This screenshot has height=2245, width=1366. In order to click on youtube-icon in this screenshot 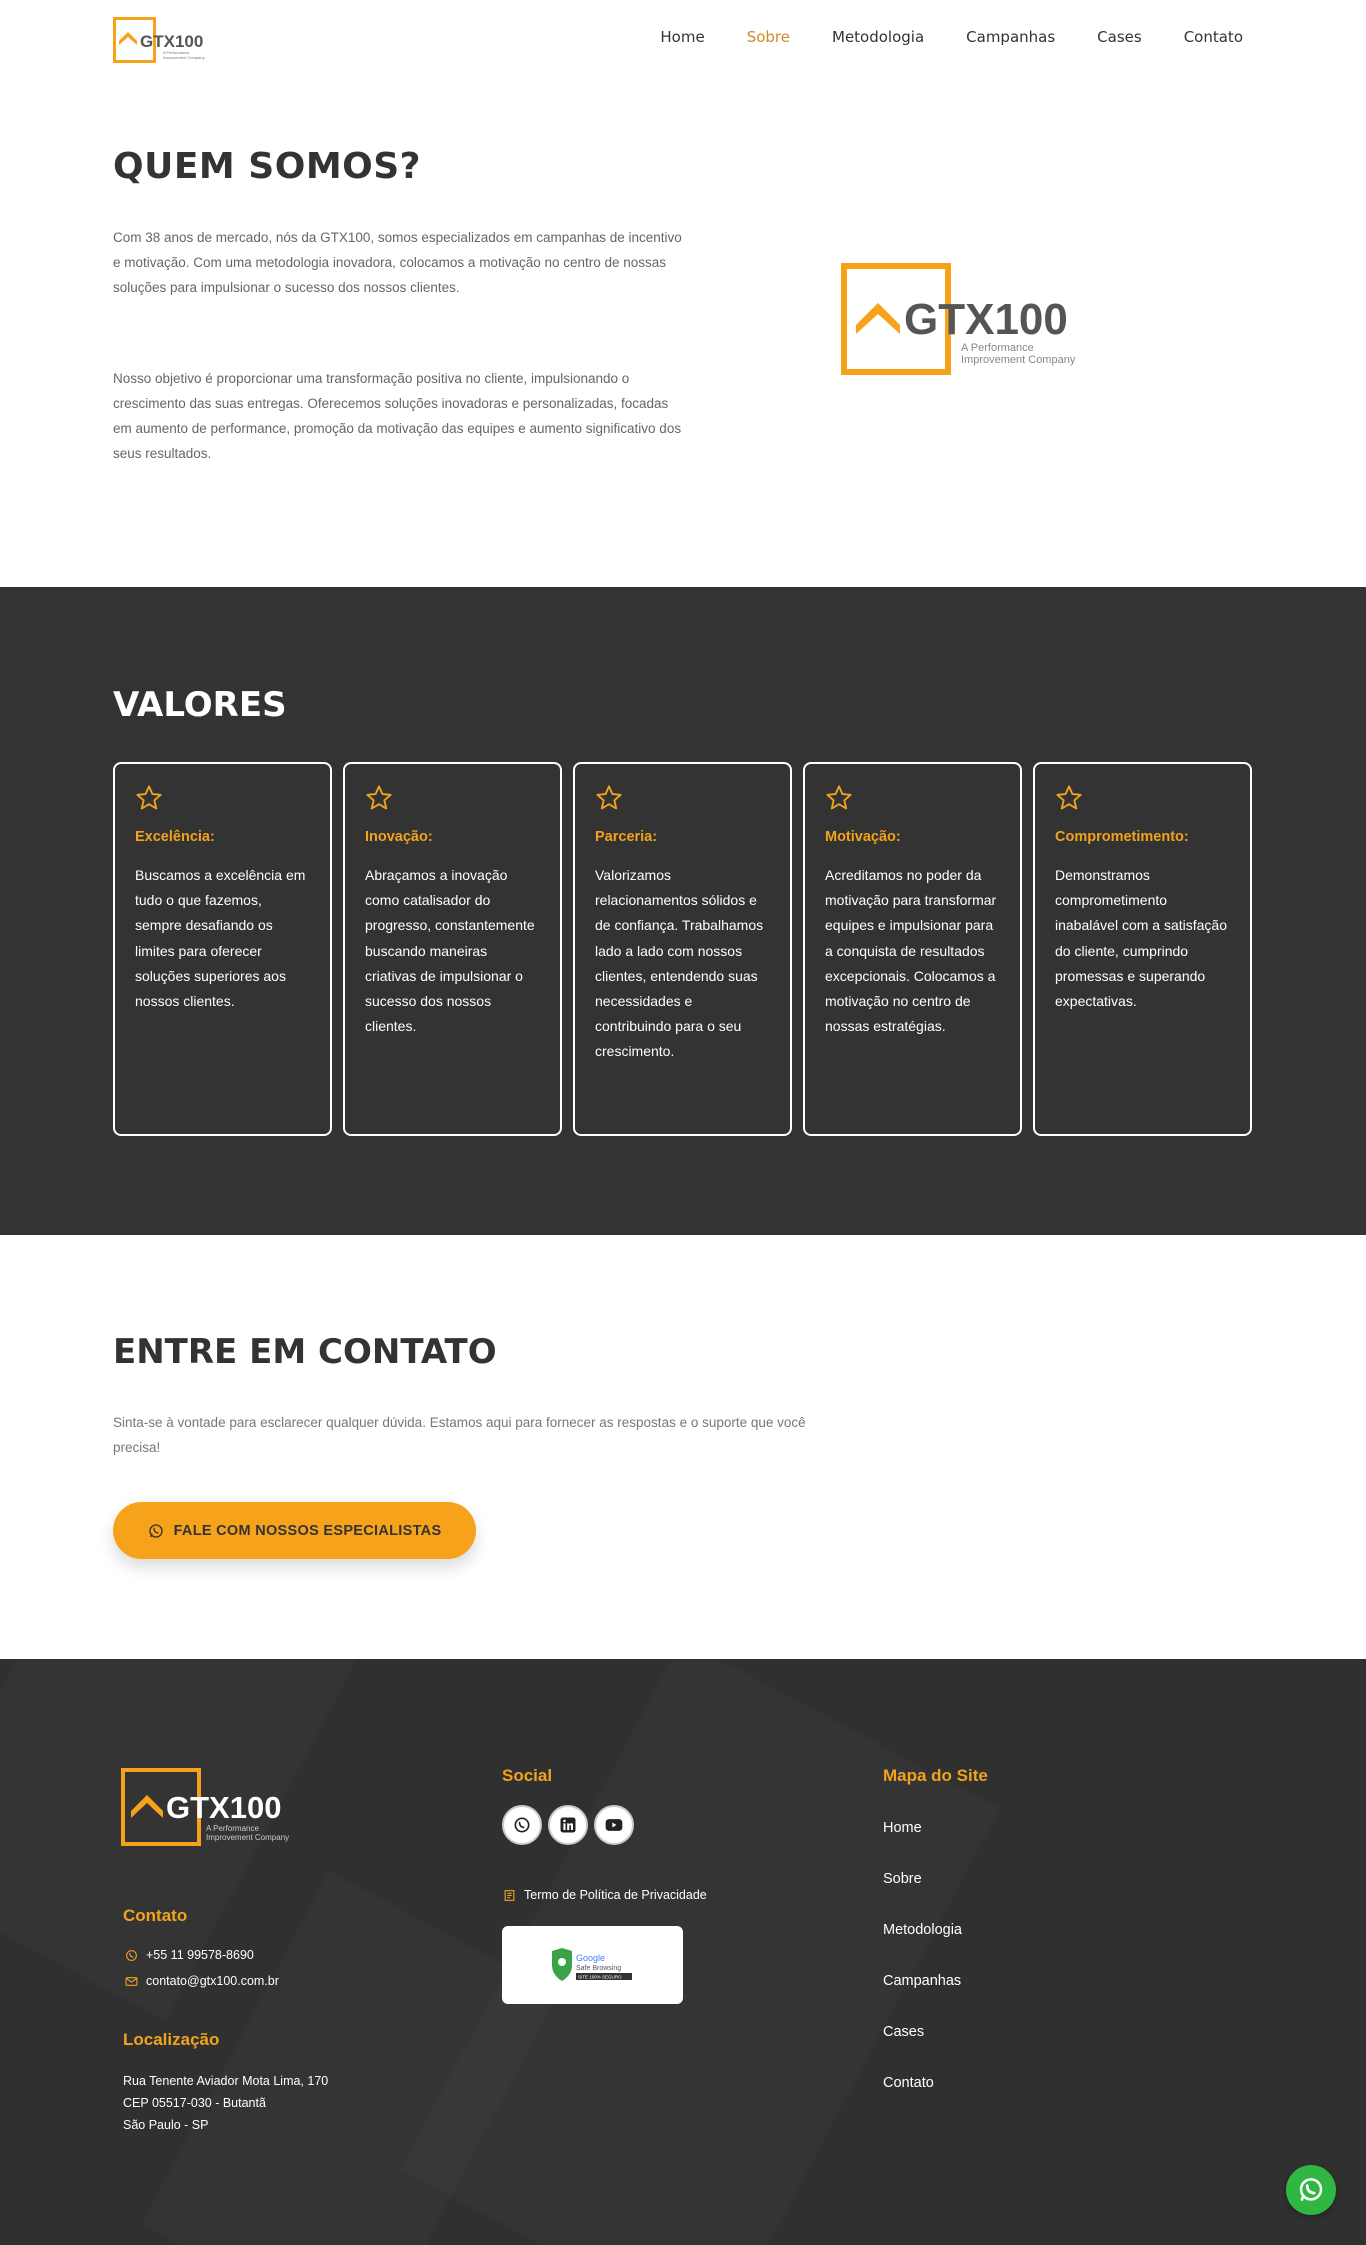, I will do `click(614, 1825)`.